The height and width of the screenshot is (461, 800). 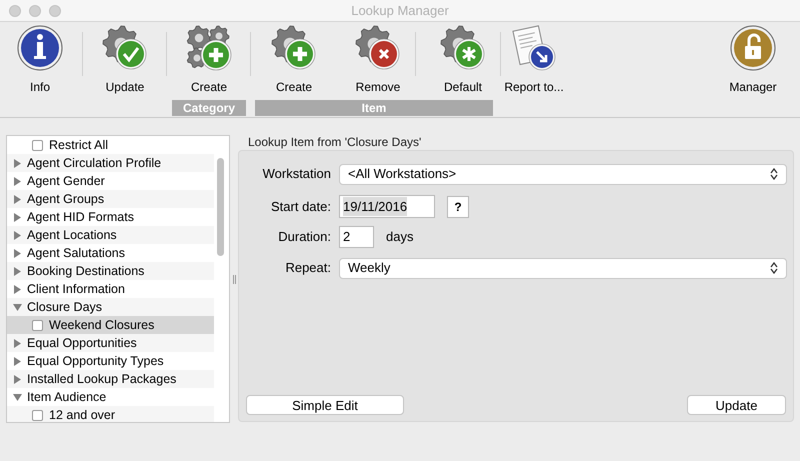 I want to click on gear-asterisk-icon, so click(x=463, y=48).